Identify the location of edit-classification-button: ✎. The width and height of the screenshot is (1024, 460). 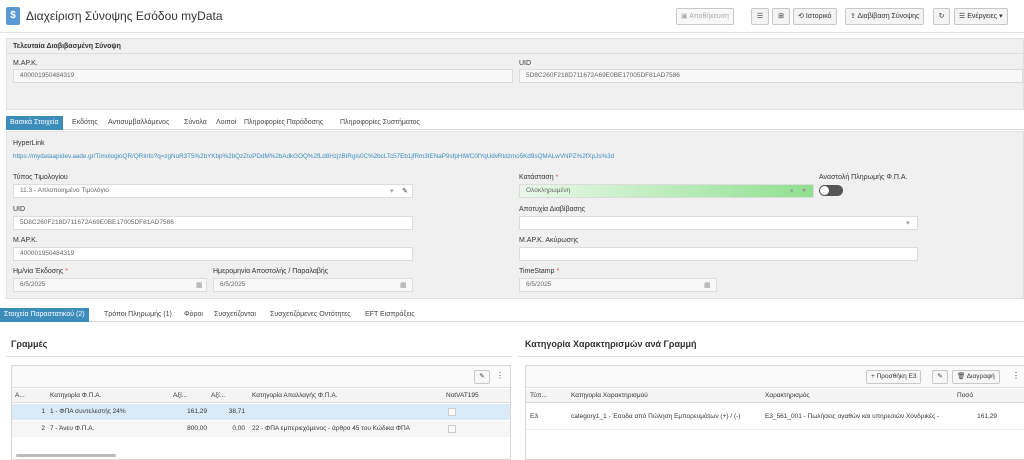
(940, 377).